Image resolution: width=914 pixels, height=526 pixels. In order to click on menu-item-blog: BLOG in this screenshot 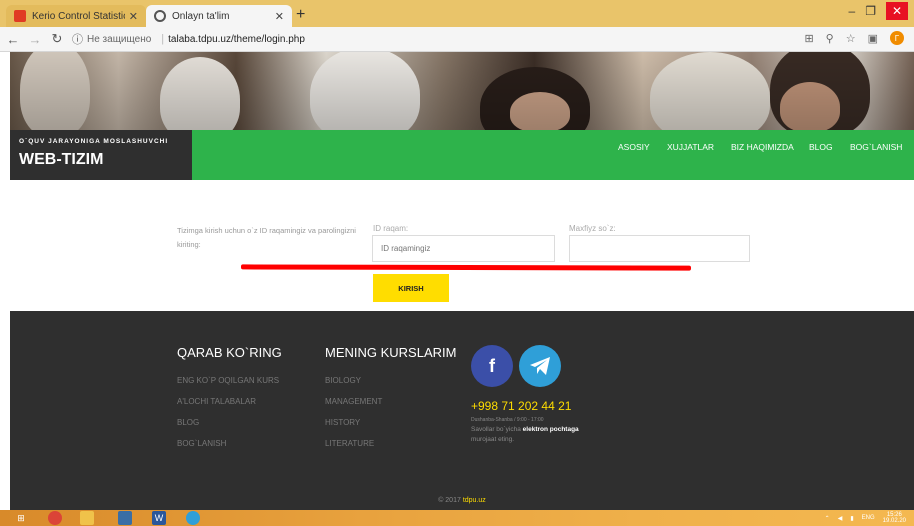, I will do `click(821, 147)`.